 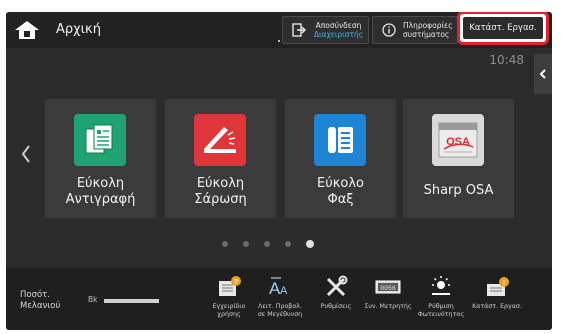 I want to click on side-panel-tab, so click(x=543, y=74).